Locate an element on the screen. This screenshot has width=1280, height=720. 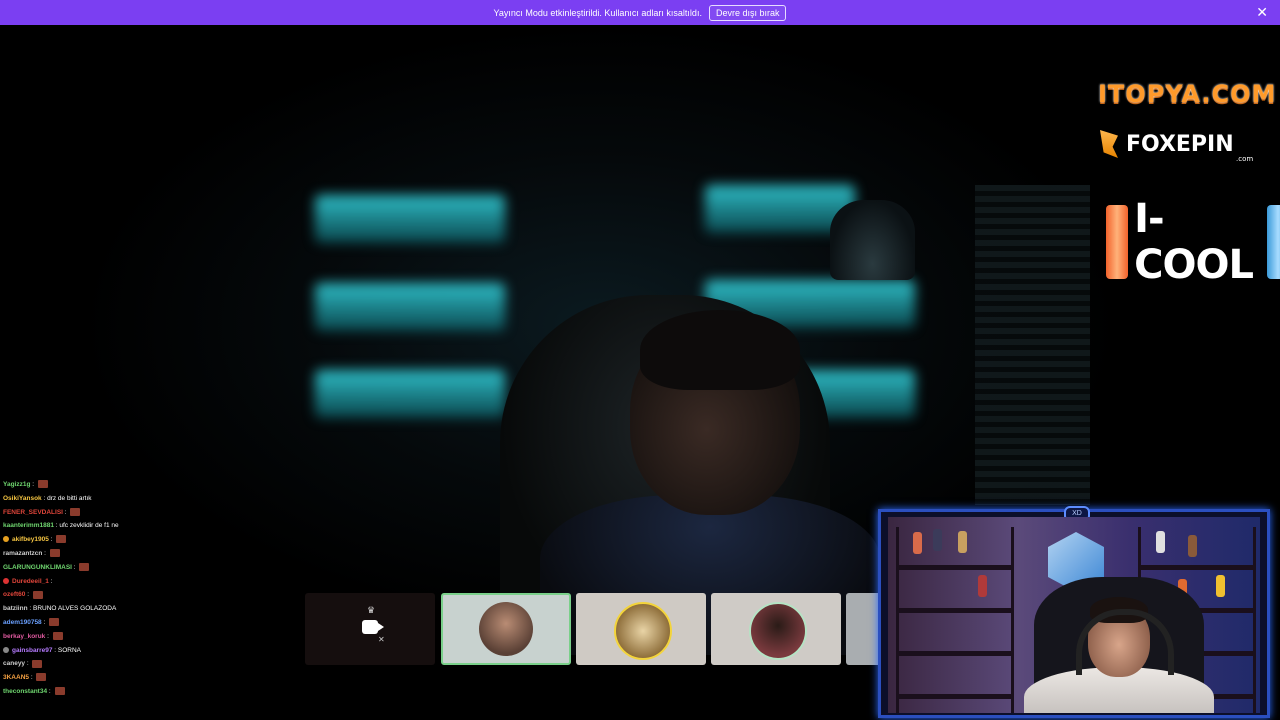
chat-text: drz de bitti artık is located at coordinates (69, 498).